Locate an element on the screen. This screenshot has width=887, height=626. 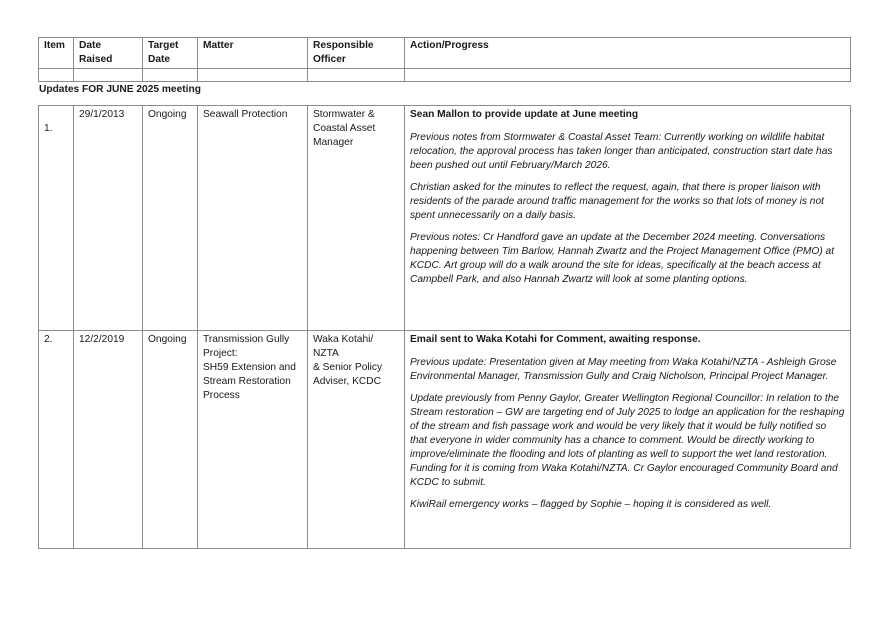
blank-row is located at coordinates (444, 75).